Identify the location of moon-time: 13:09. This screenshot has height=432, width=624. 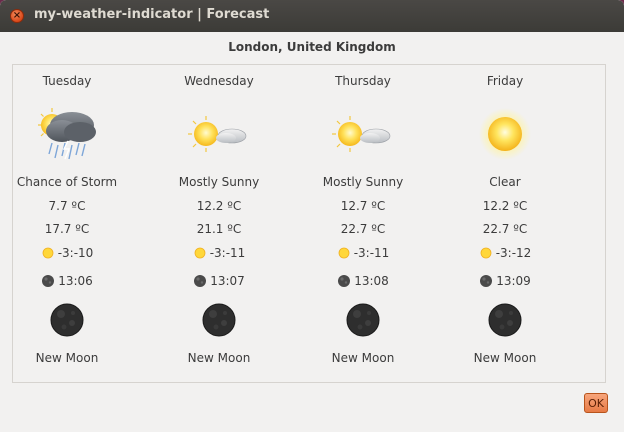
(513, 281).